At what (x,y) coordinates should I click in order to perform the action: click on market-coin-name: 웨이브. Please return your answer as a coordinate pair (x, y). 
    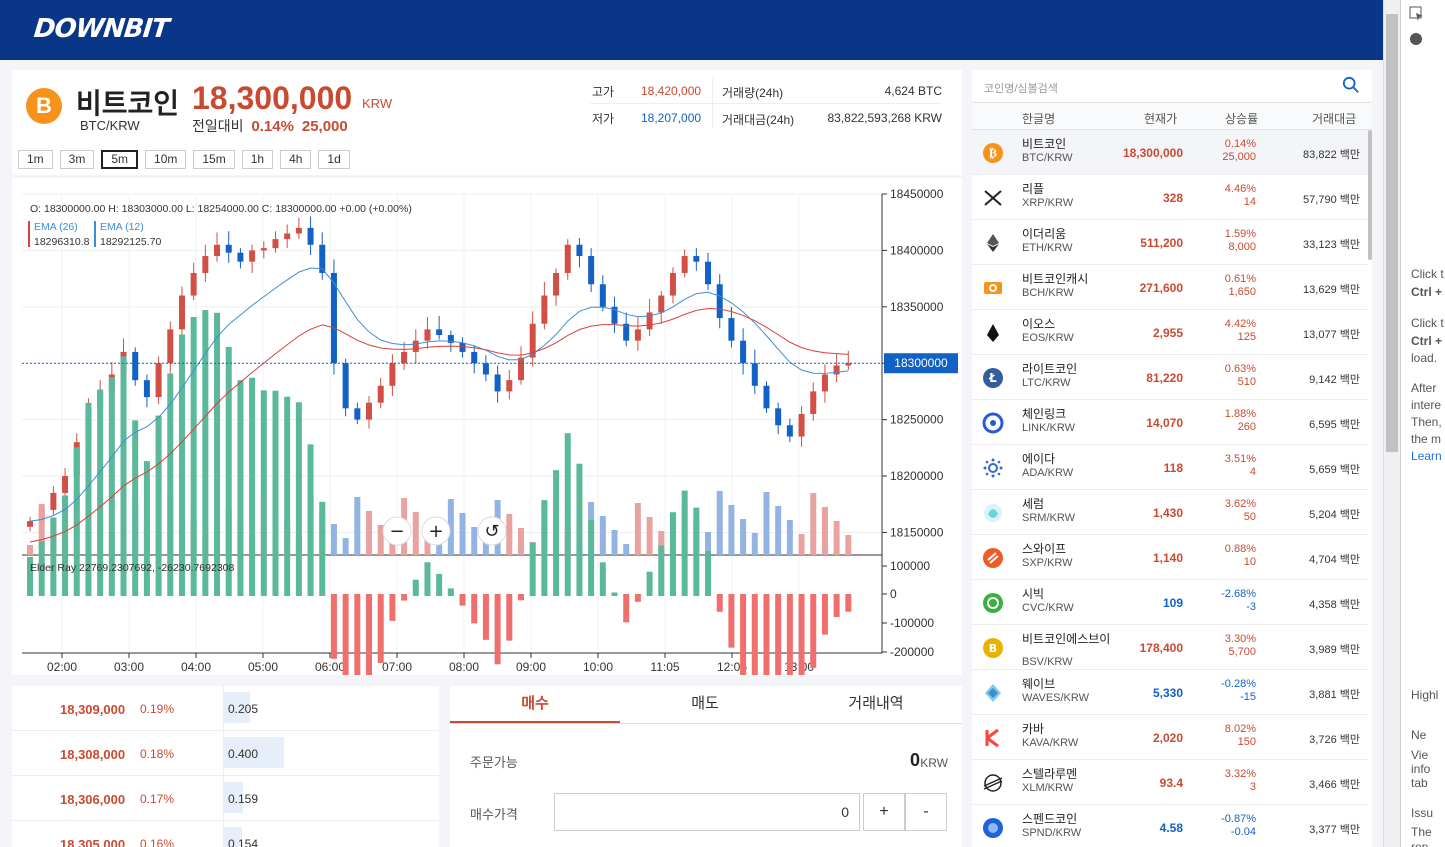
    Looking at the image, I should click on (1039, 684).